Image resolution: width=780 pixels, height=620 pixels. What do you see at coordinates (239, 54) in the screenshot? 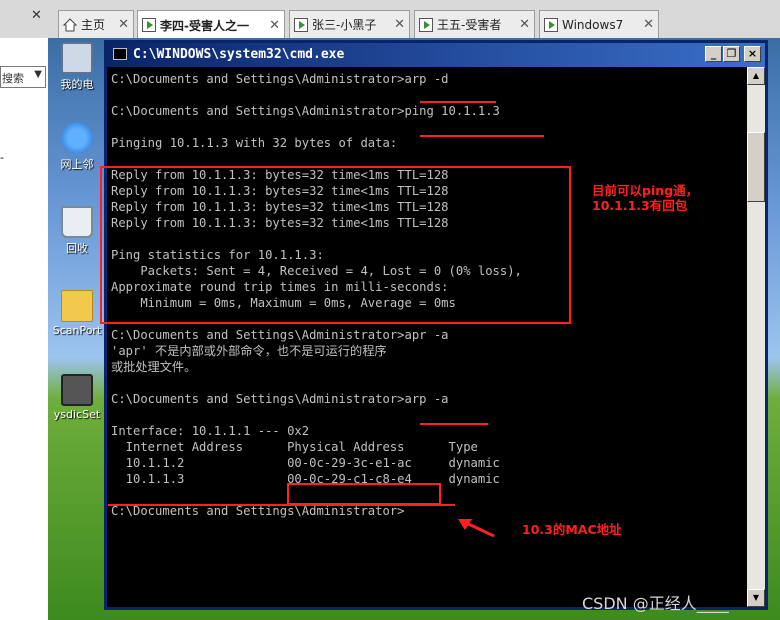
I see `cmd-window-title: C:\WINDOWS\system32\cmd.exe` at bounding box center [239, 54].